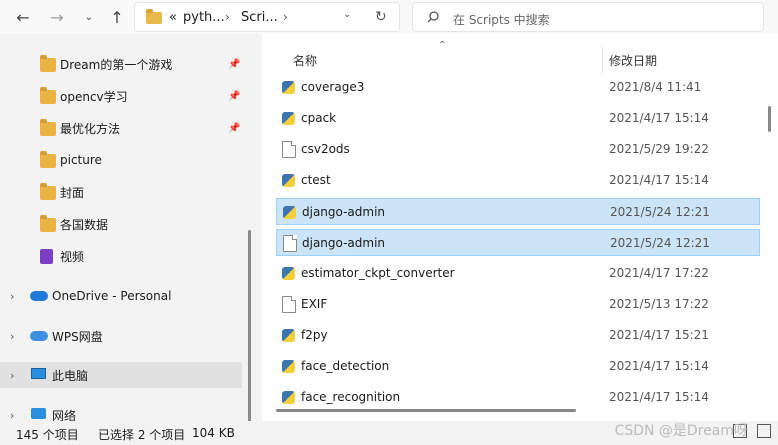 This screenshot has height=445, width=778. What do you see at coordinates (518, 335) in the screenshot?
I see `file-row: f2py 2021/4/17 15:21` at bounding box center [518, 335].